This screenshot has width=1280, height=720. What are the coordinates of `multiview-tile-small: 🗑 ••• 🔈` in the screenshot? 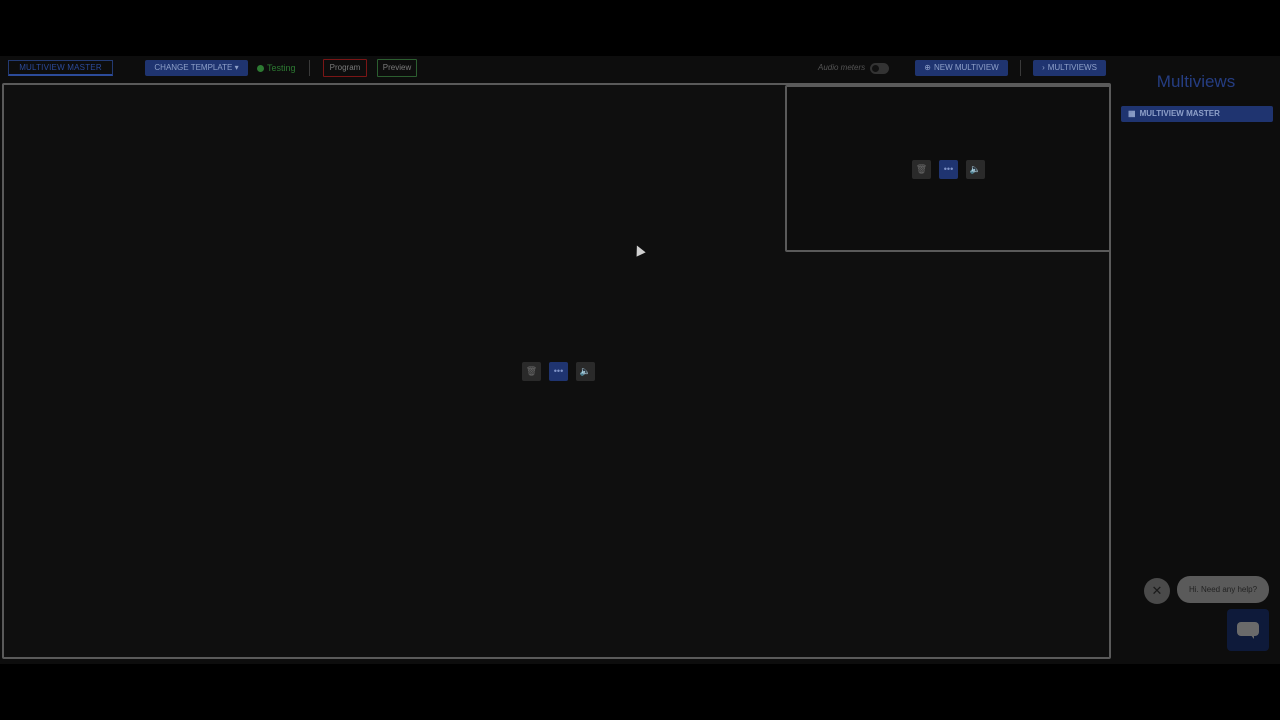 It's located at (948, 168).